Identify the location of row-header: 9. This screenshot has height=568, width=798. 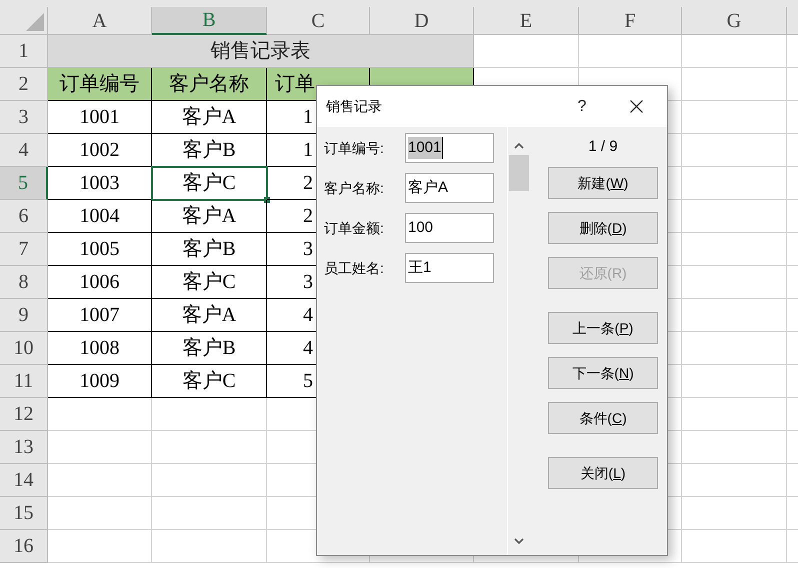
(24, 315).